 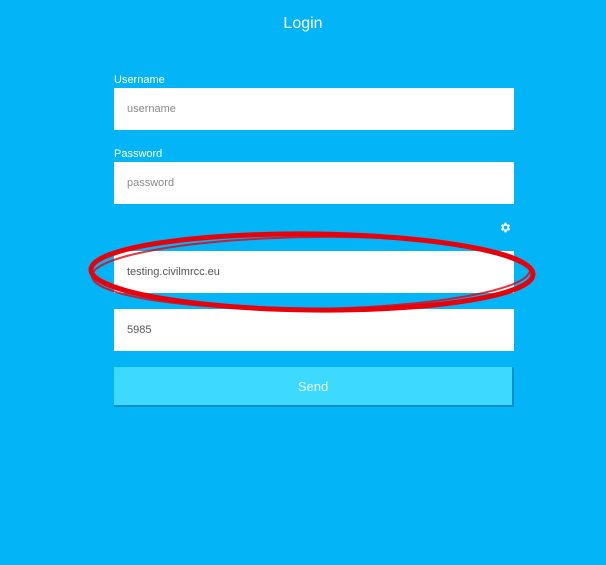 I want to click on send-button: Send, so click(x=314, y=387).